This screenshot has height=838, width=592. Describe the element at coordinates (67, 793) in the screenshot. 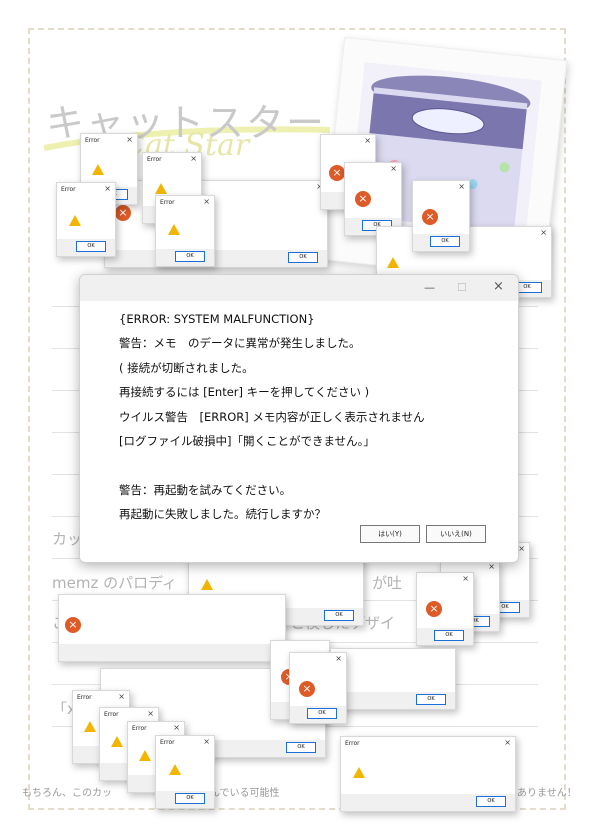

I see `footer-text-left: もちろん、このカッ` at that location.